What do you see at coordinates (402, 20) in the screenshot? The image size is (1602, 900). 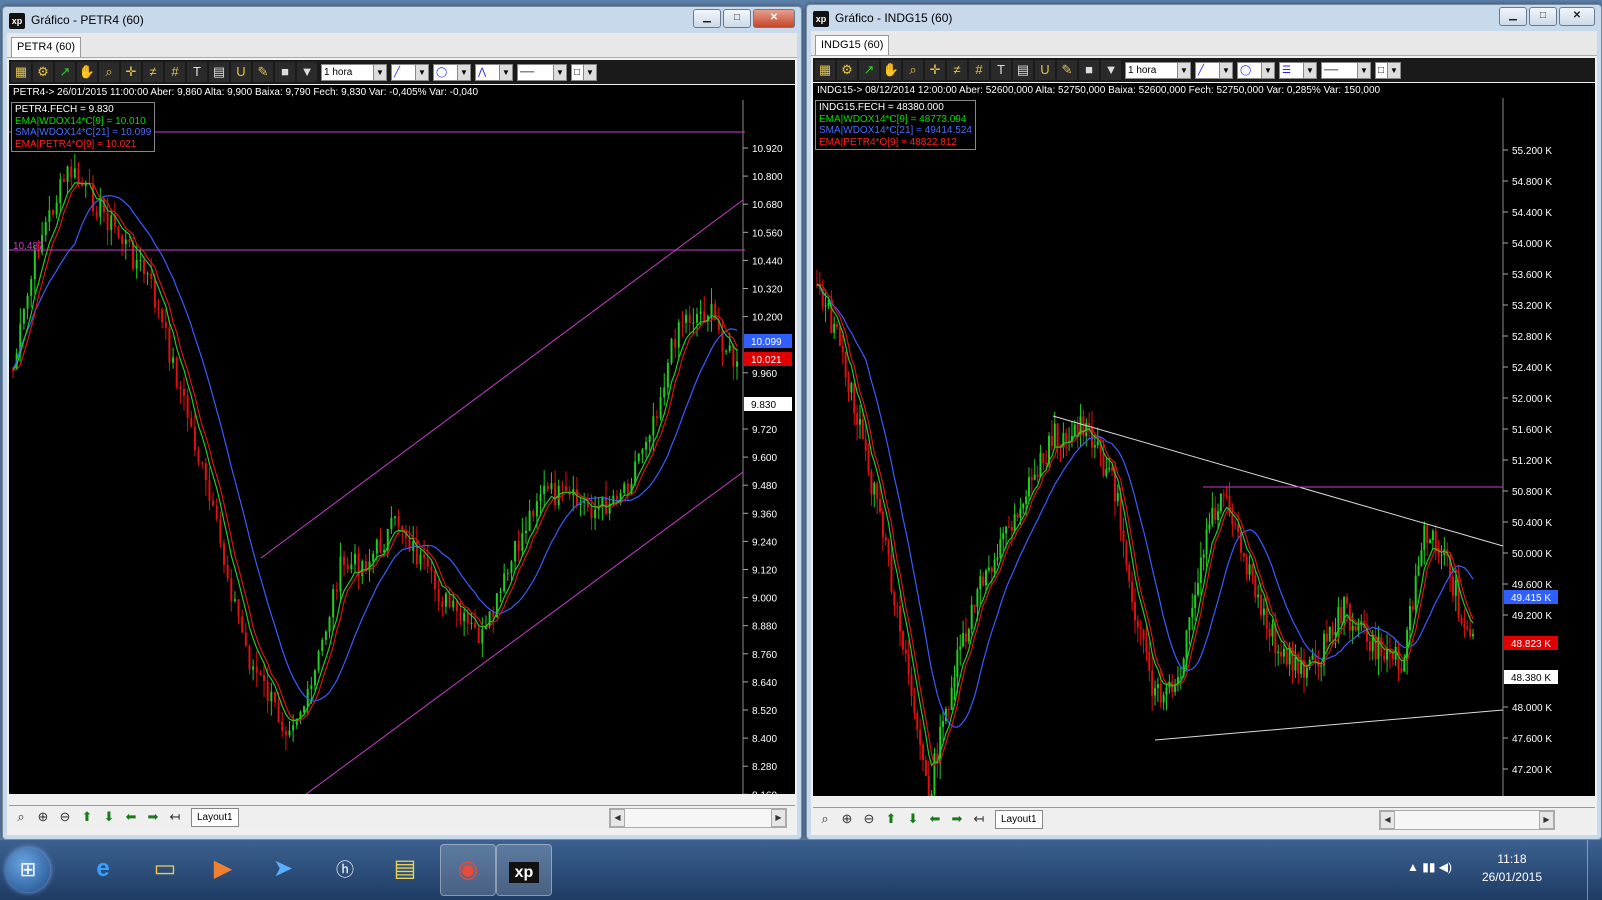 I see `title-bar: xp Gráfico - PETR4 (60) ▁ □ ✕` at bounding box center [402, 20].